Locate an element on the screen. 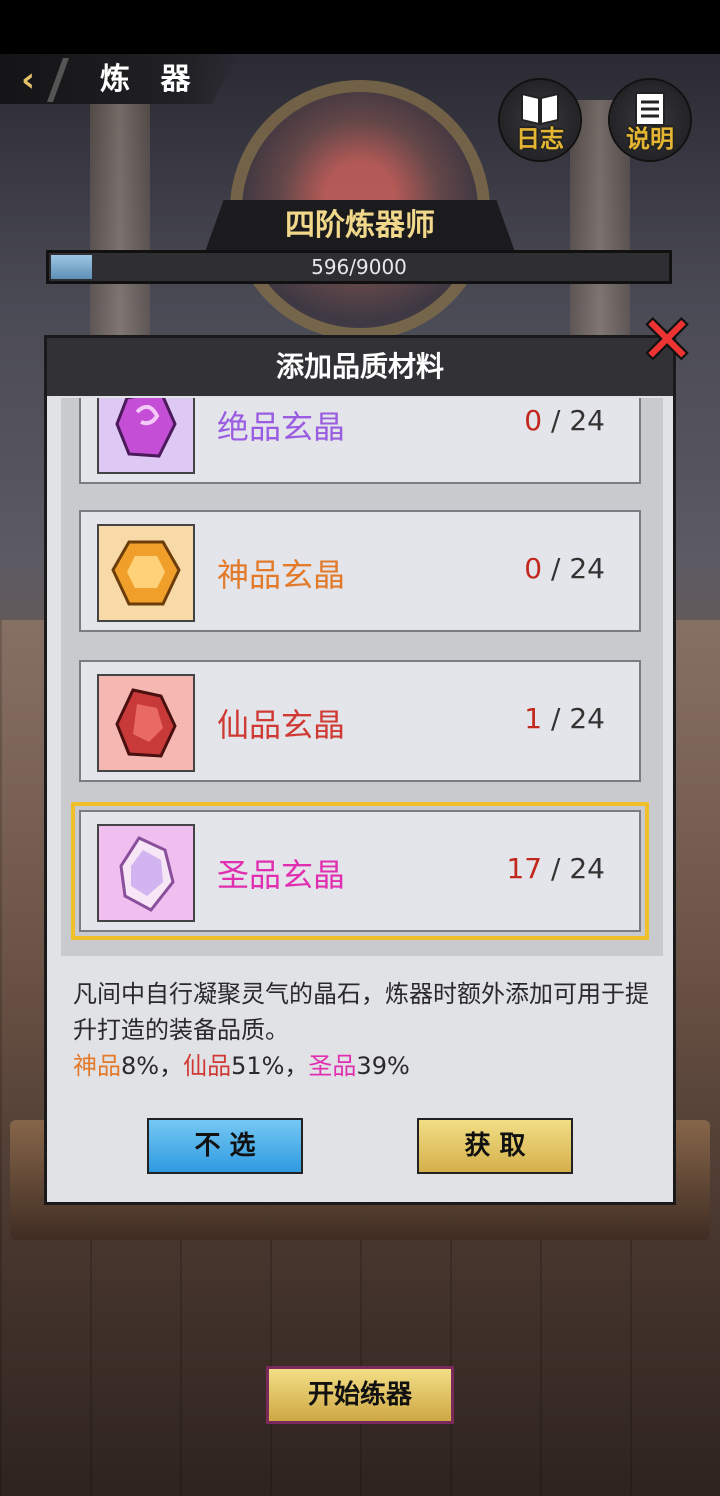  material-item-shen: 神品玄晶 0 / 24 is located at coordinates (360, 571).